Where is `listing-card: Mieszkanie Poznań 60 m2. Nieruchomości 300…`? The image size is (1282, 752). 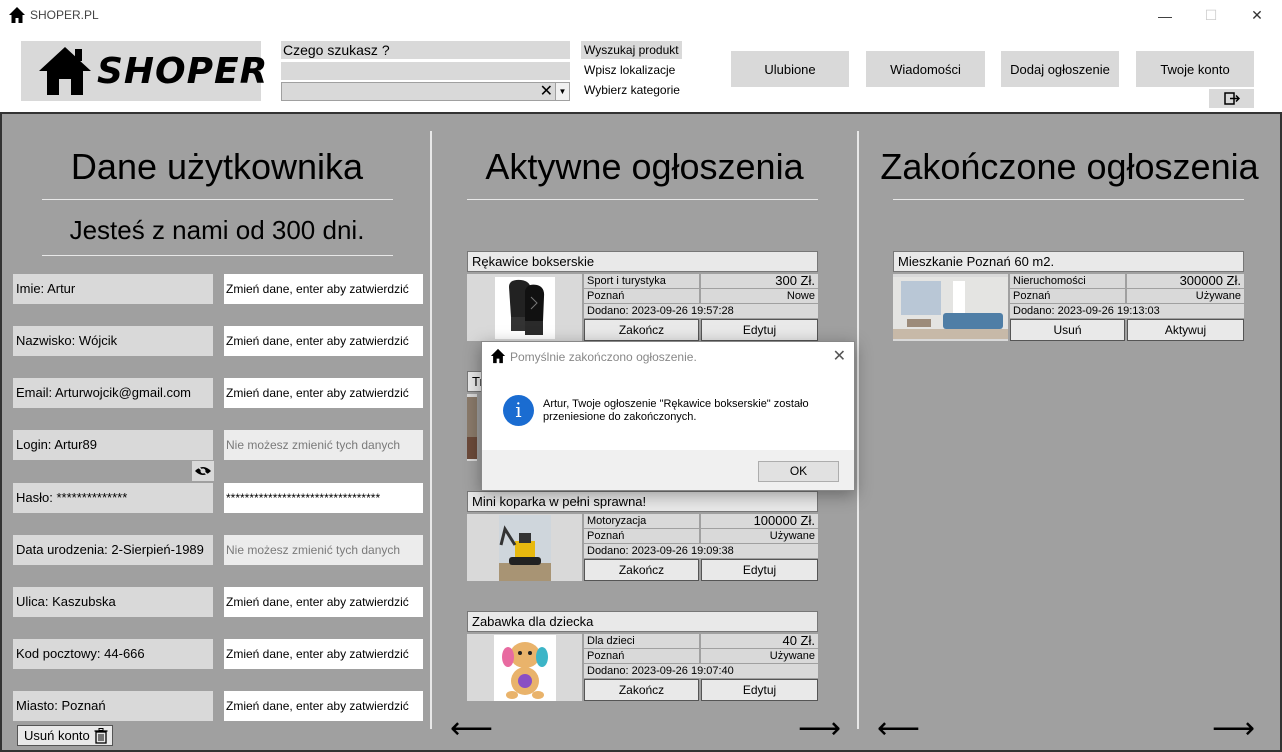 listing-card: Mieszkanie Poznań 60 m2. Nieruchomości 300… is located at coordinates (1068, 297).